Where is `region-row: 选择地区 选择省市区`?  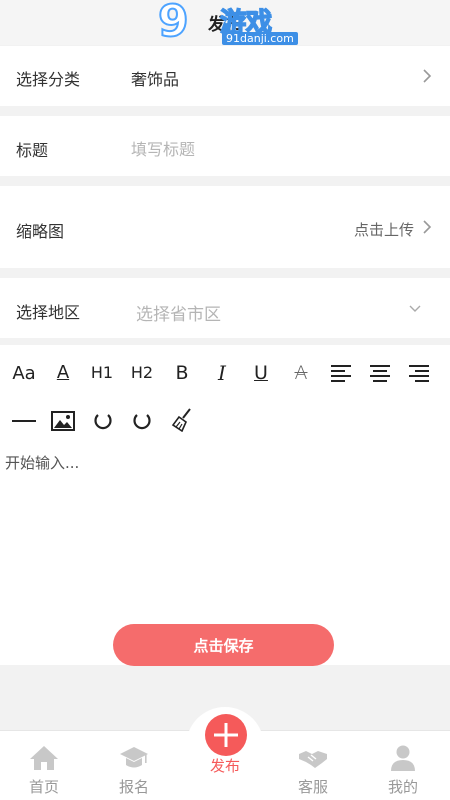 region-row: 选择地区 选择省市区 is located at coordinates (225, 308).